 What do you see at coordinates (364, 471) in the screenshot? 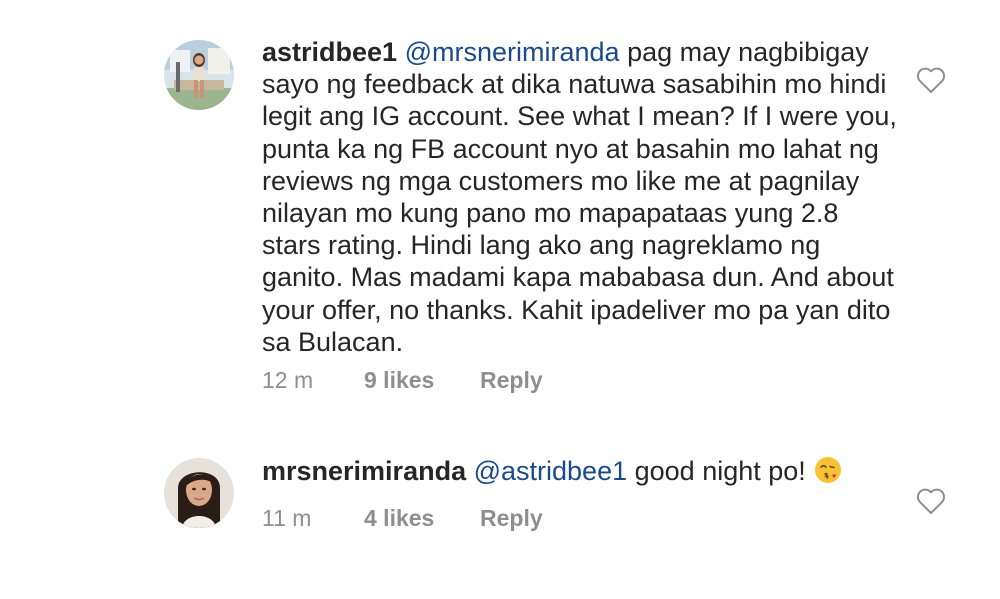
I see `comment-username: mrsnerimiranda` at bounding box center [364, 471].